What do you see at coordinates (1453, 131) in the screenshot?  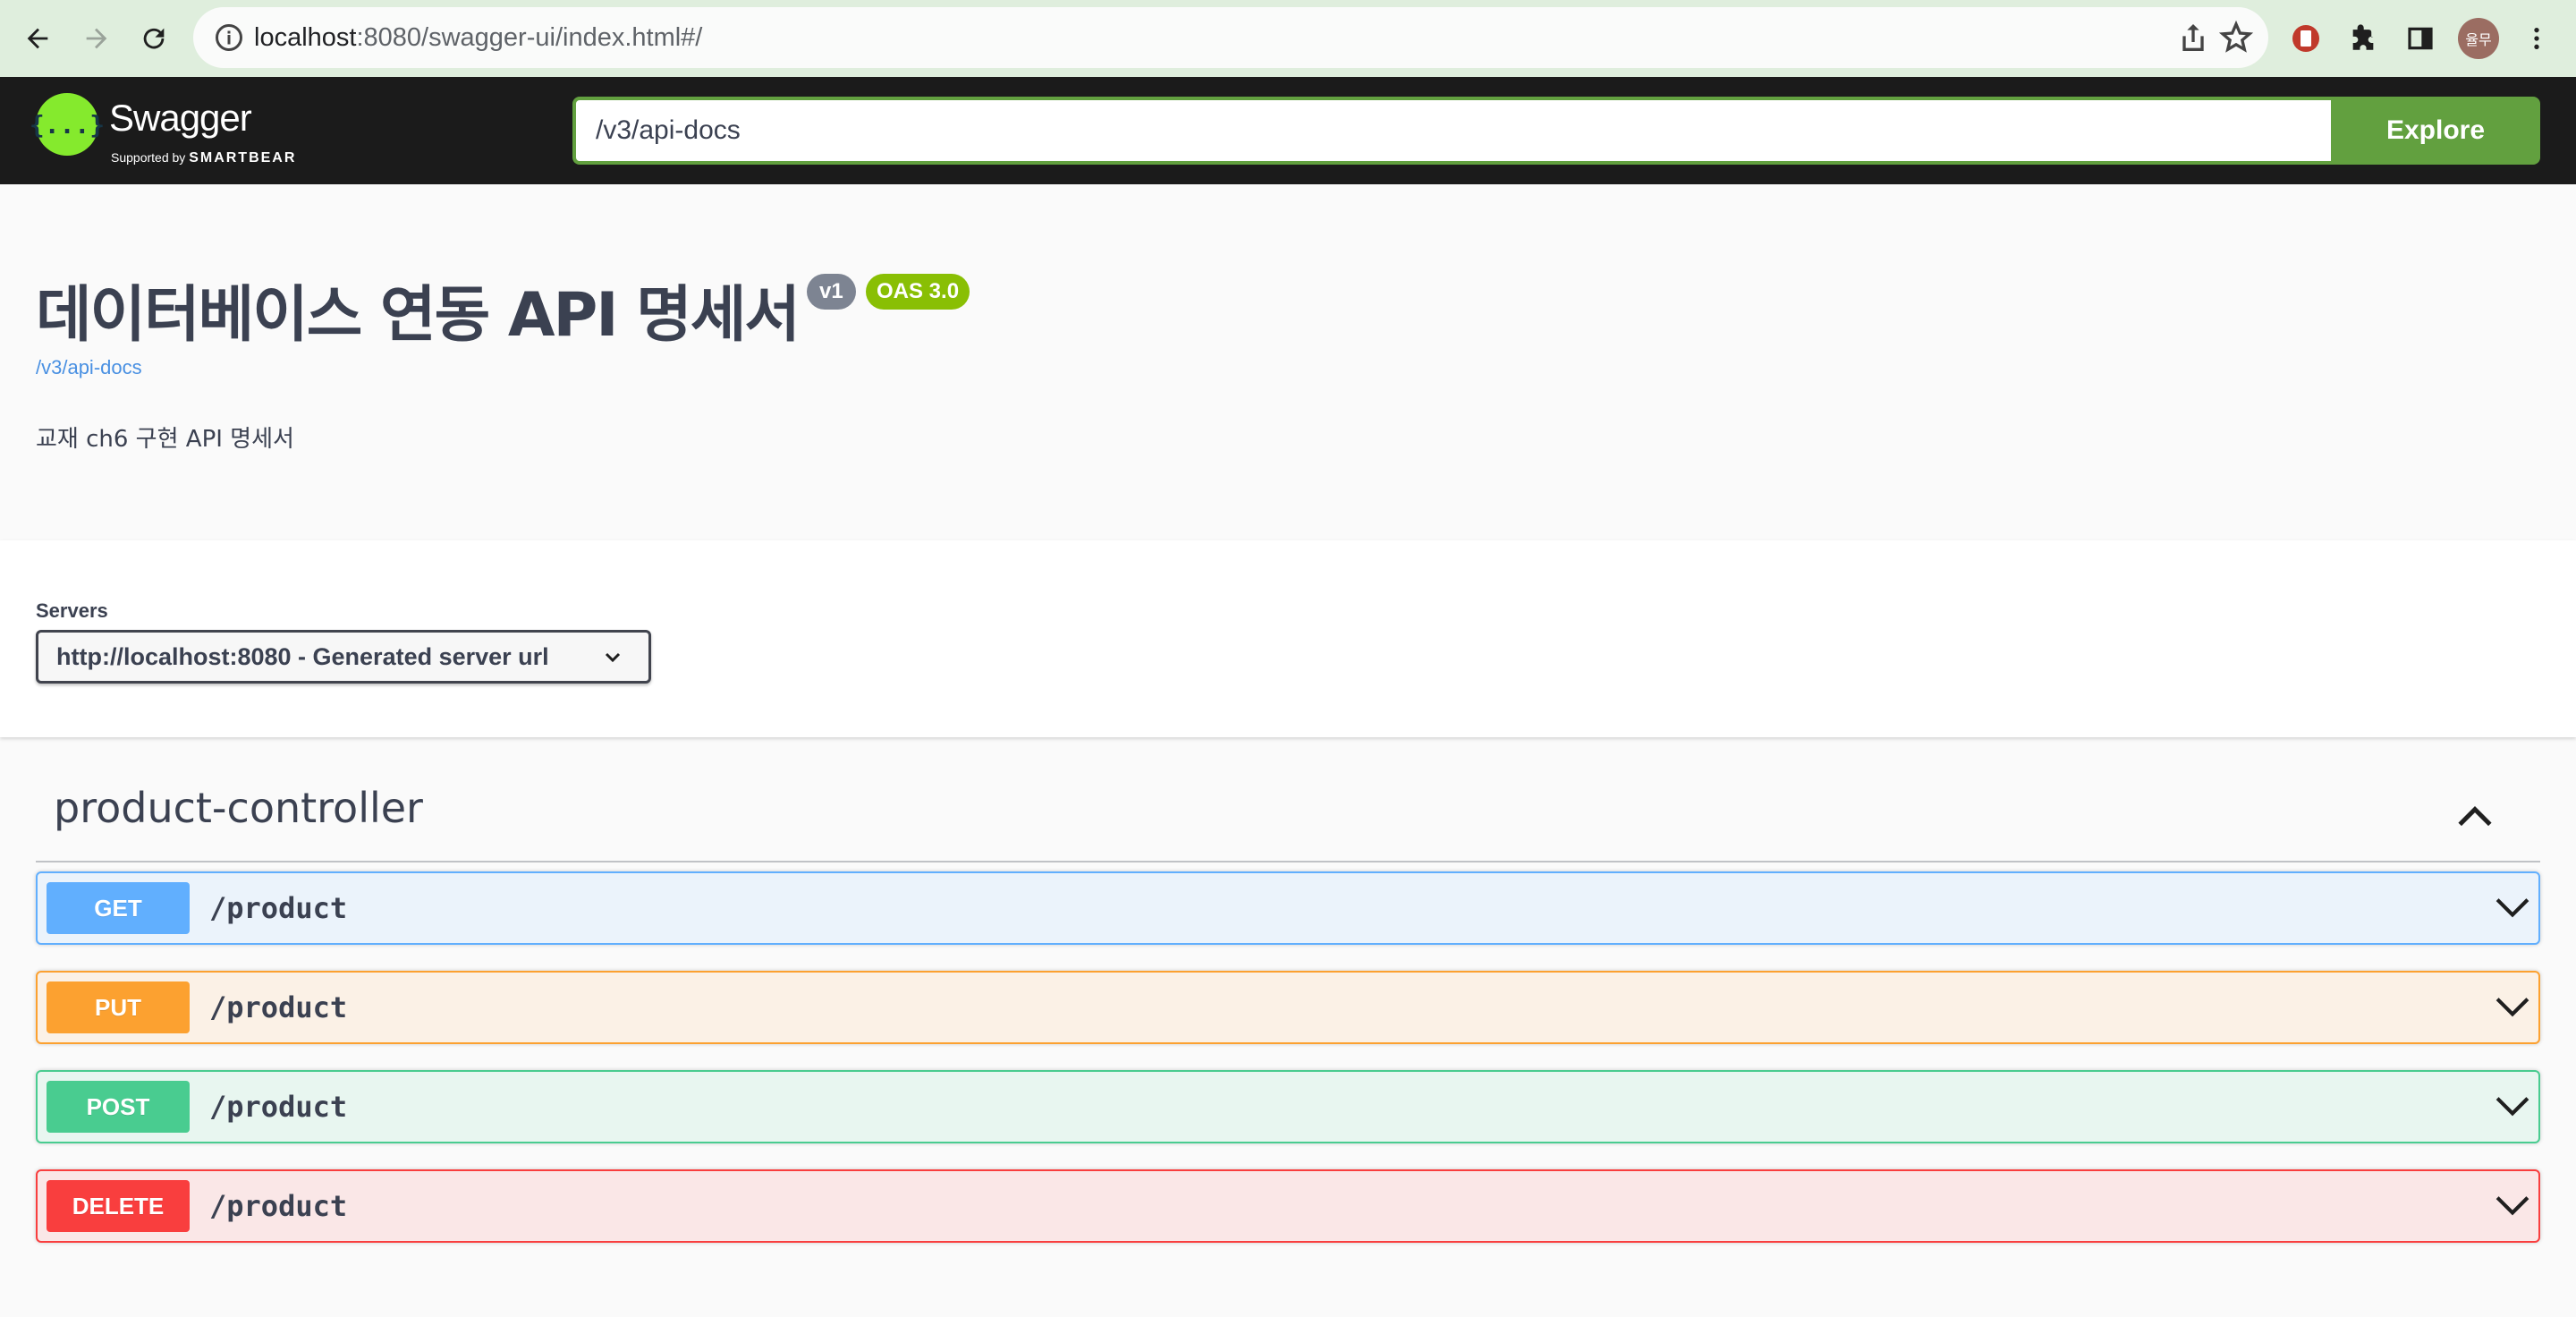 I see `spec-url-input: /v3/api-docs` at bounding box center [1453, 131].